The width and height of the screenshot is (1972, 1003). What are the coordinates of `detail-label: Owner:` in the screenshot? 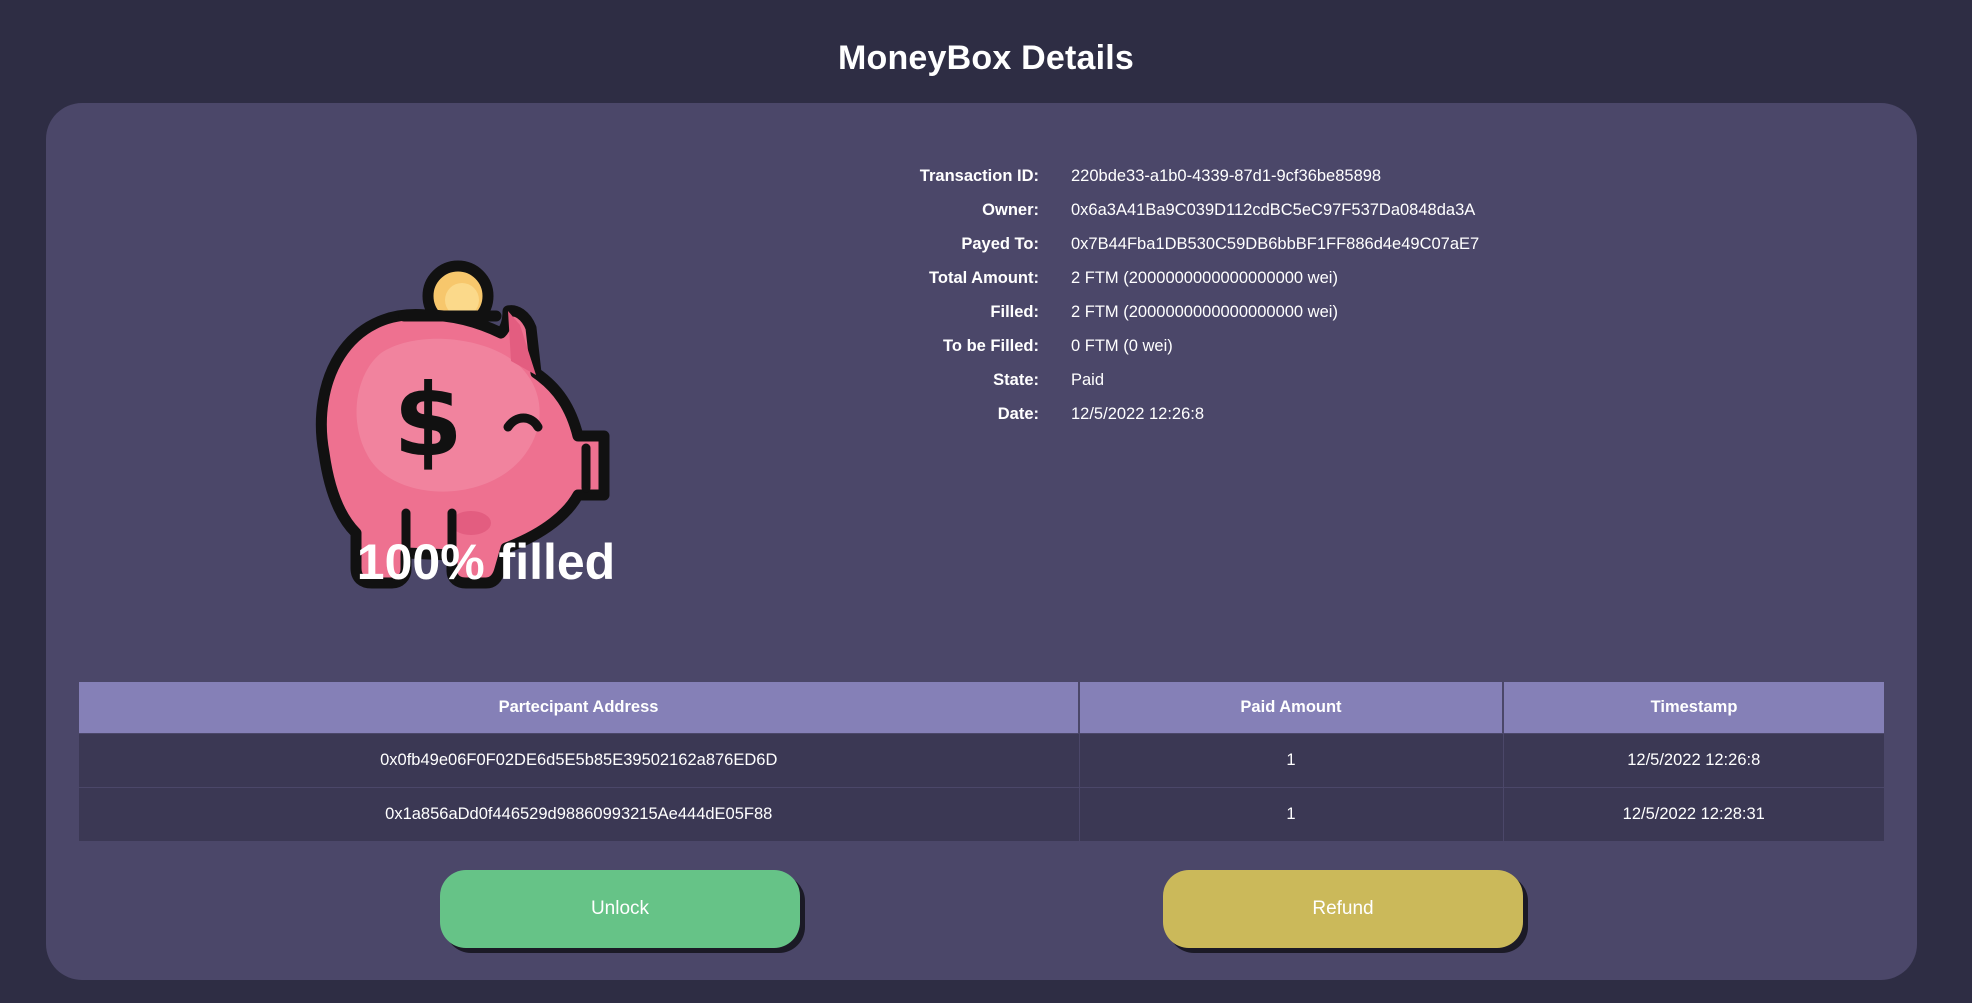 It's located at (1010, 210).